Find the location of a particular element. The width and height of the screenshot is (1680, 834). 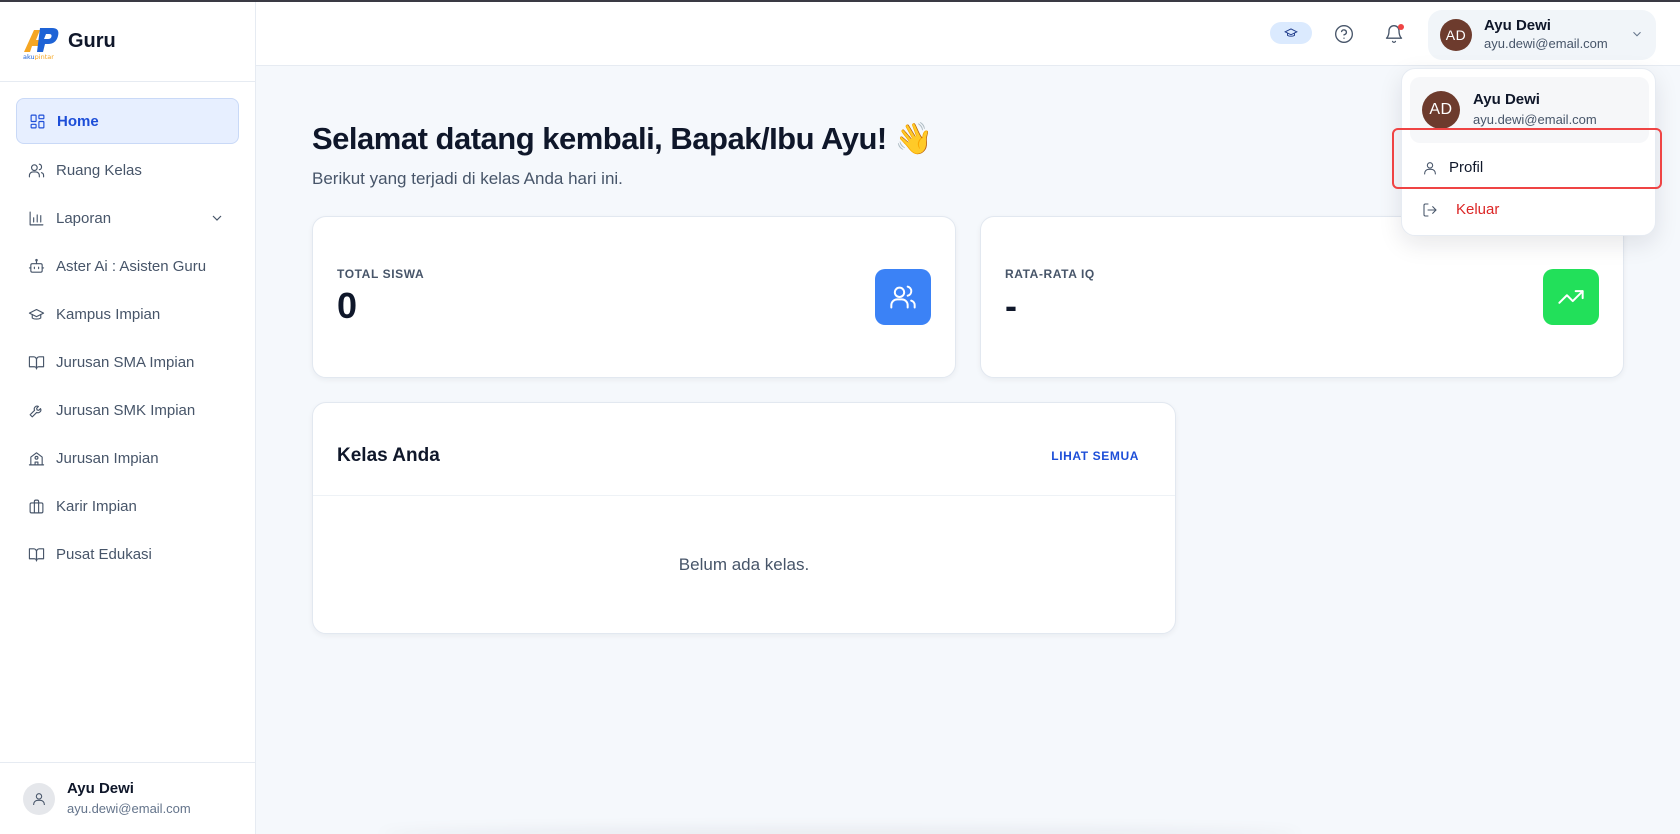

stat-value: - is located at coordinates (1011, 305).